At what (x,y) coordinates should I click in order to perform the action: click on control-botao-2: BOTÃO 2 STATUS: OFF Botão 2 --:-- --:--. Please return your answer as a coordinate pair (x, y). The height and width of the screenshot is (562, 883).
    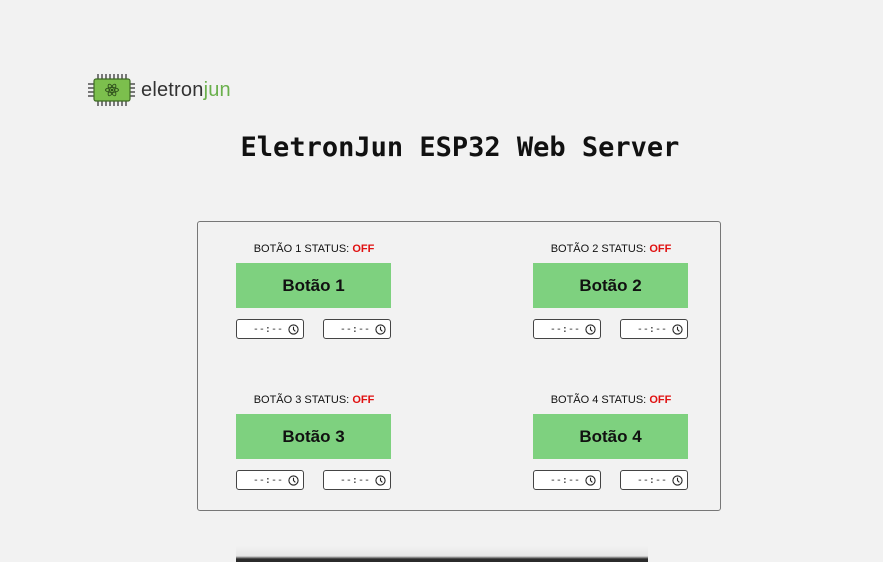
    Looking at the image, I should click on (611, 290).